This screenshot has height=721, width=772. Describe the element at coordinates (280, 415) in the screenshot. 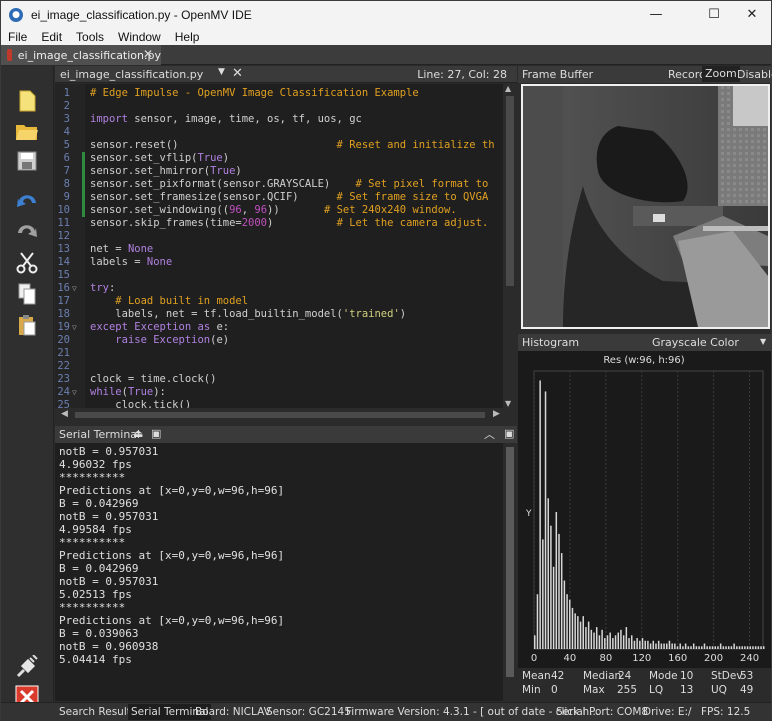

I see `editor-hscroll-thumb` at that location.